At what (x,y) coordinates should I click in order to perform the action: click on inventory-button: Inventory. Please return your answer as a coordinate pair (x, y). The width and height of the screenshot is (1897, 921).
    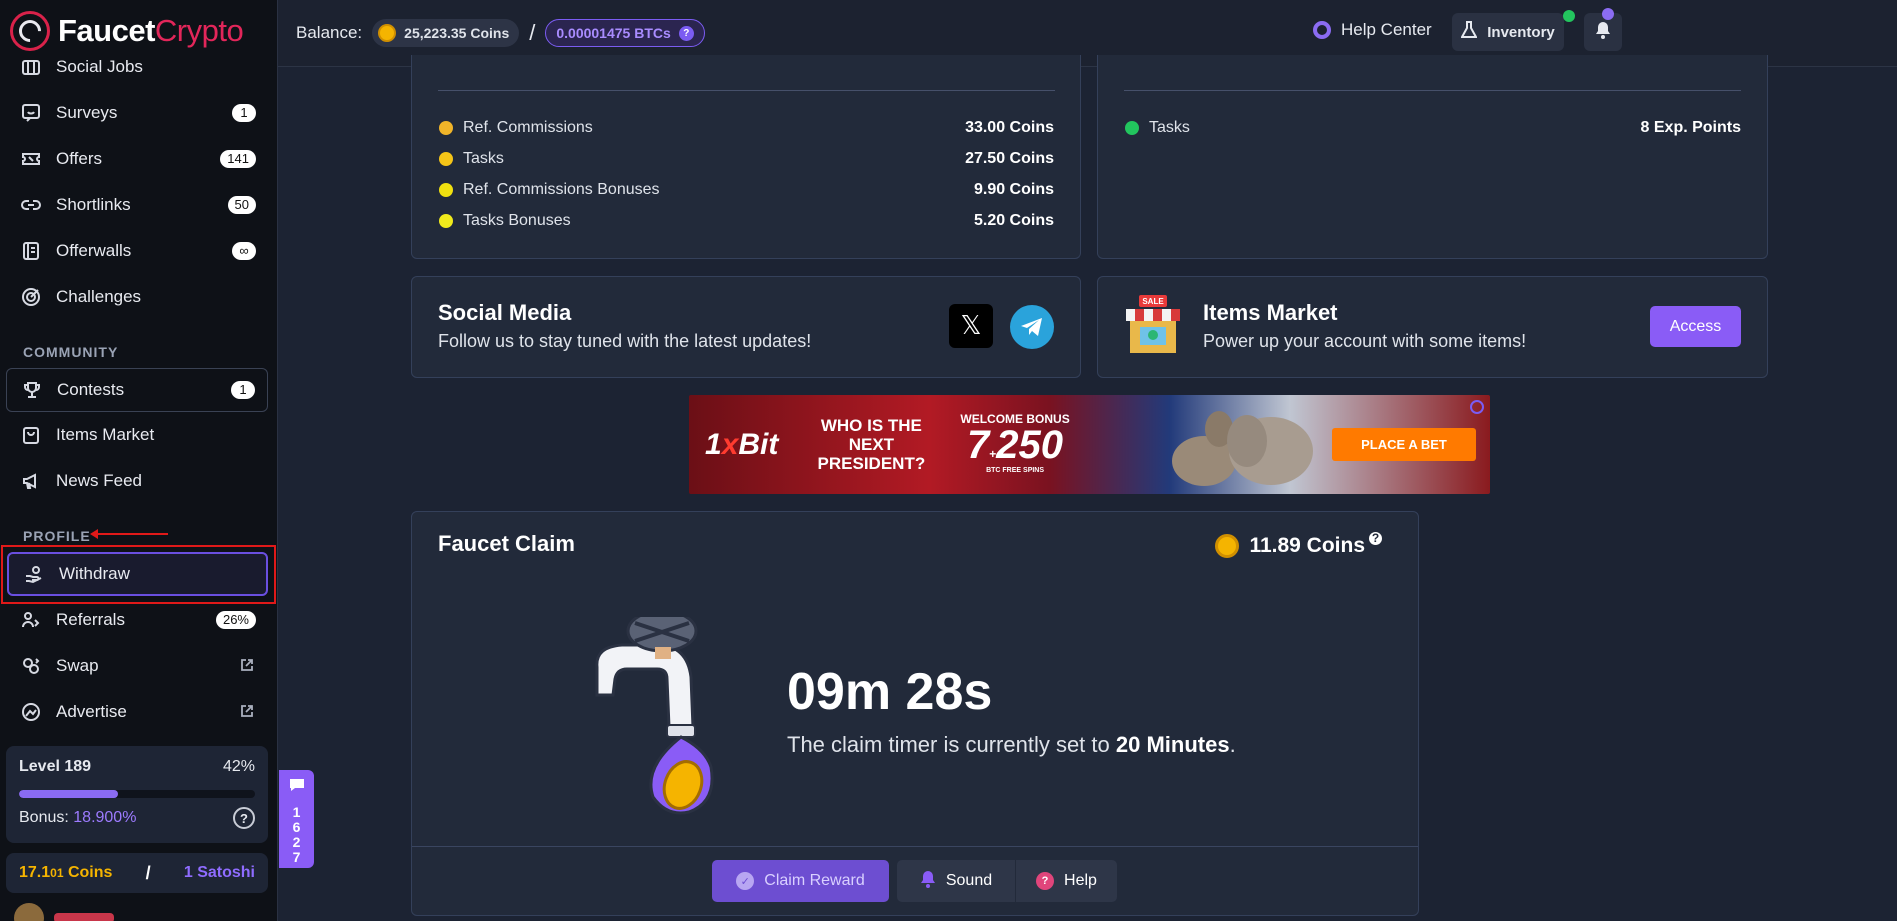
    Looking at the image, I should click on (1508, 32).